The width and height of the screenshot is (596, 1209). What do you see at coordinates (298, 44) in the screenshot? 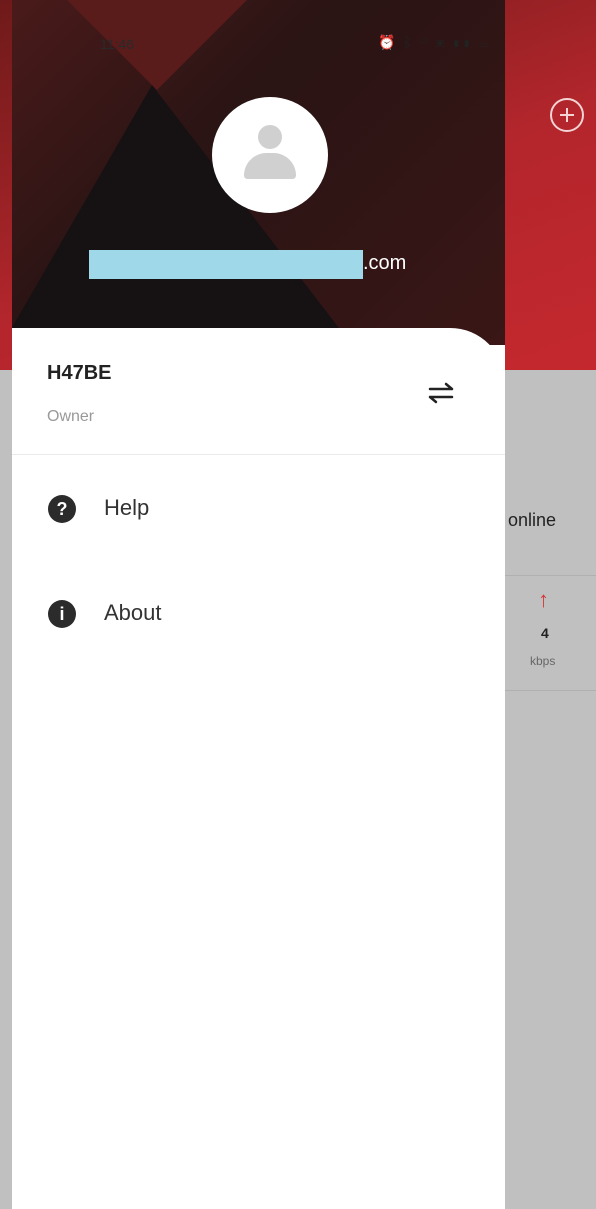
I see `status-bar: 11:46 ⏰ ᛒ ⌔ ▣ ▮▮ ▭` at bounding box center [298, 44].